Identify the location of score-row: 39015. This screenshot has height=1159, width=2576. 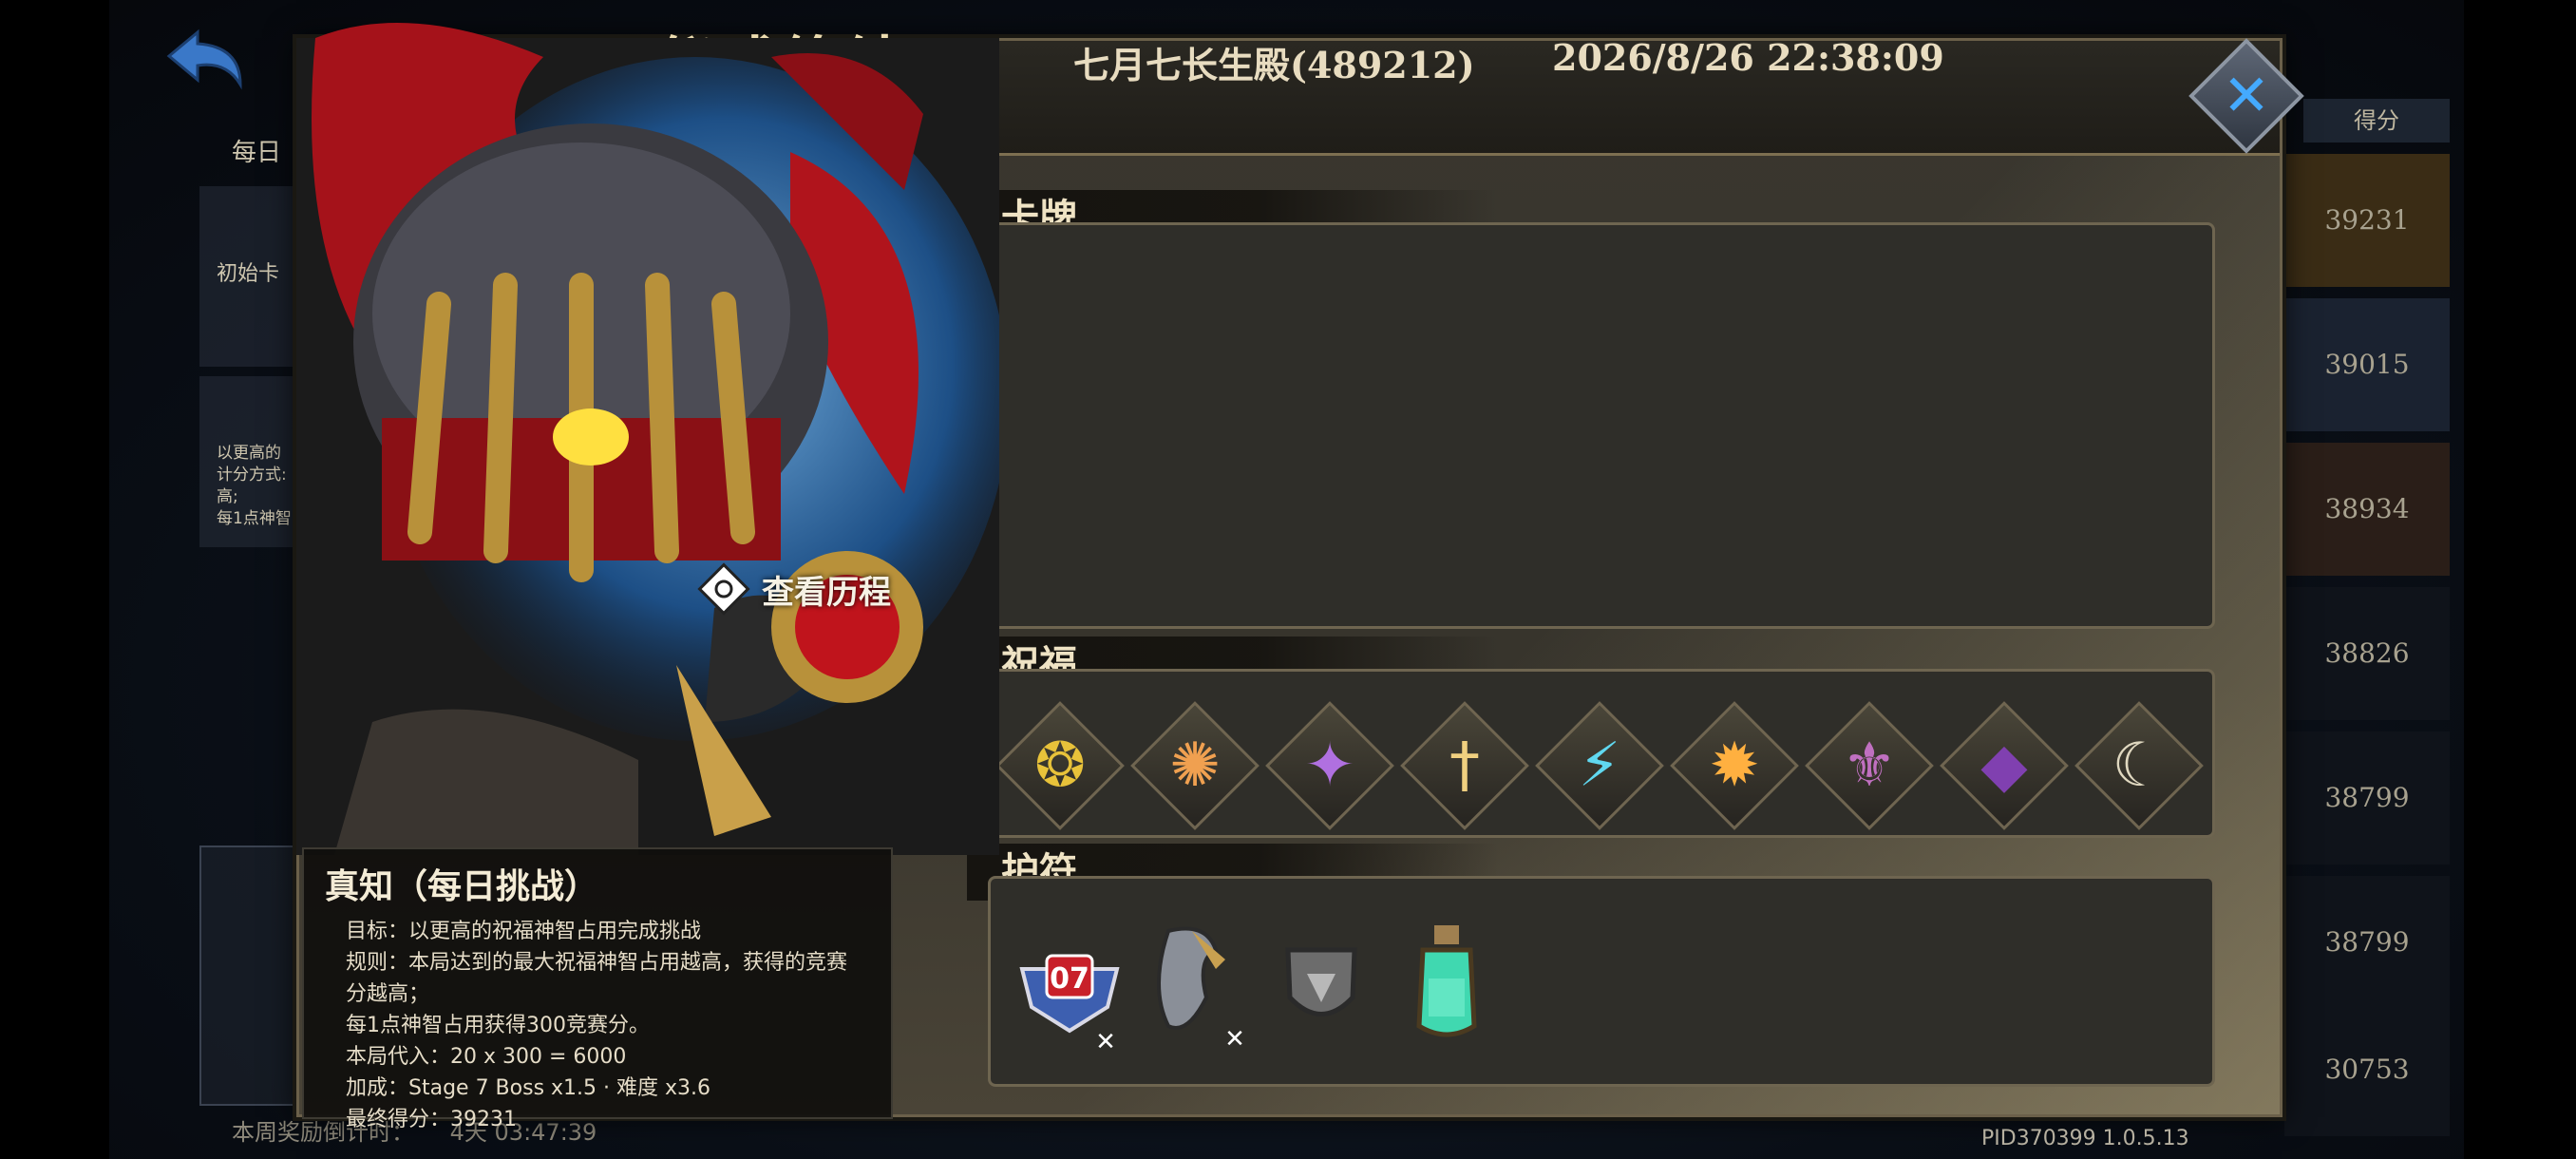
(2367, 364).